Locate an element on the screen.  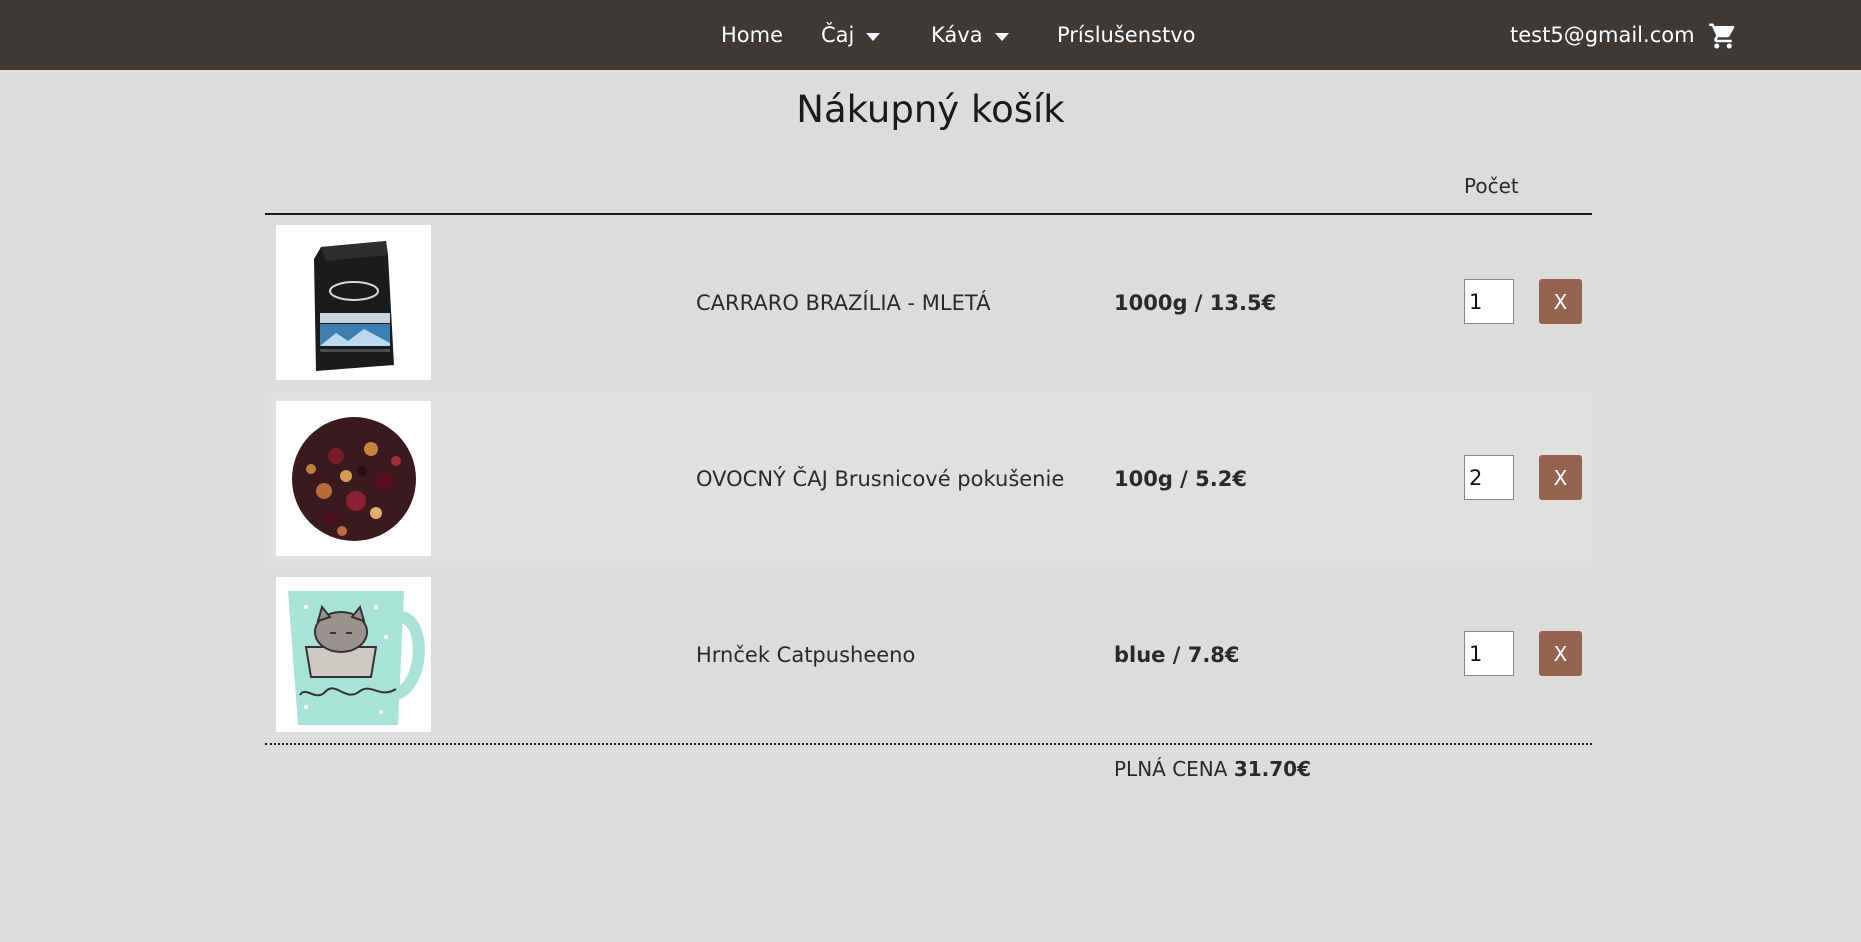
product-name: CARRARO BRAZÍLIA - MLETÁ is located at coordinates (843, 303).